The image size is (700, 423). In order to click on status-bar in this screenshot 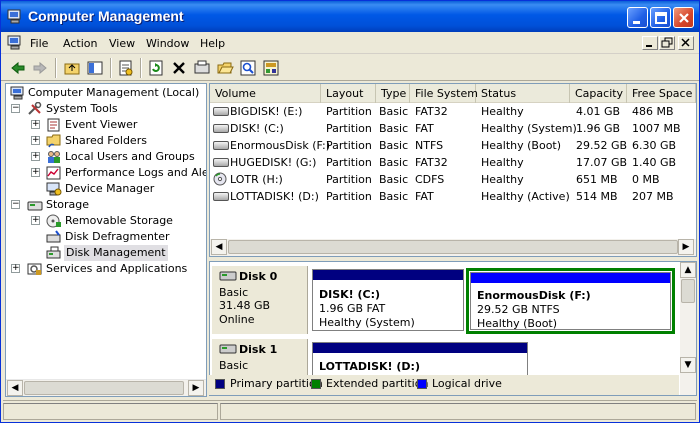, I will do `click(350, 410)`.